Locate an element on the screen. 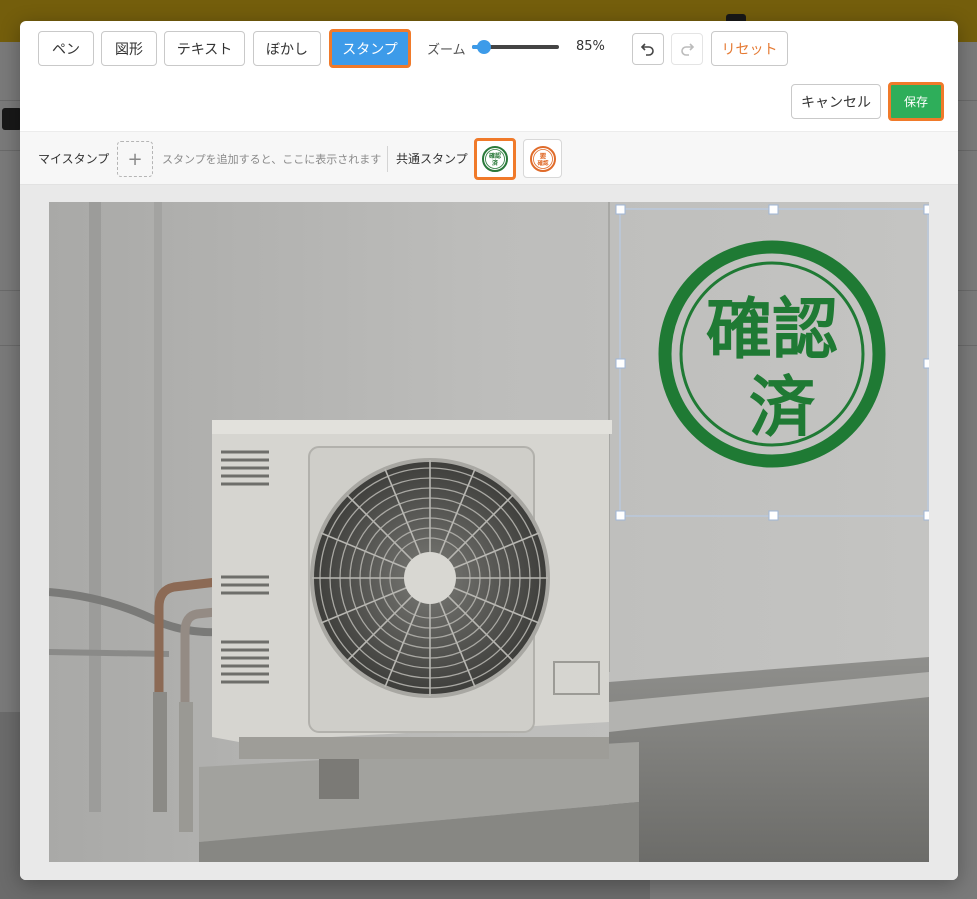 The image size is (977, 899). tool-blur-button: ぼかし is located at coordinates (287, 48).